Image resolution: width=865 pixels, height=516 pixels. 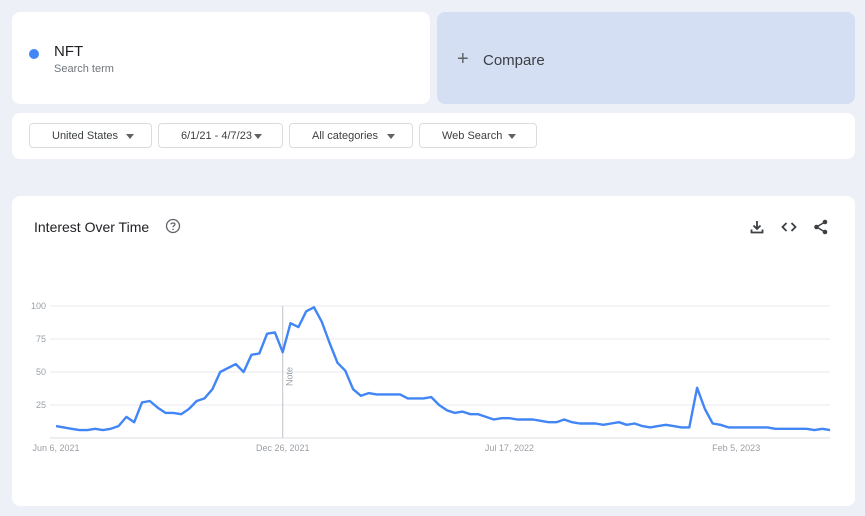 I want to click on filter-date-range-dropdown: 6/1/21 - 4/7/23, so click(x=220, y=135).